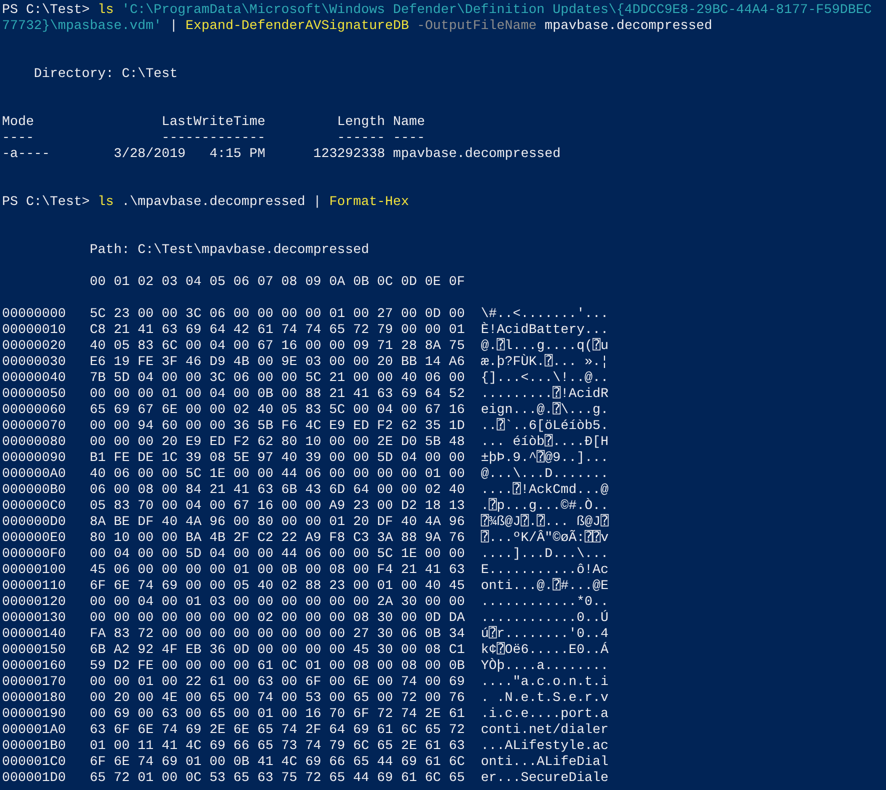 The image size is (886, 790). I want to click on row-offset: 00000040, so click(34, 377).